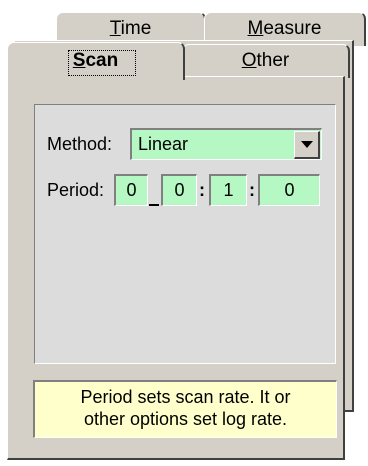 The height and width of the screenshot is (466, 368). I want to click on period-seconds-value: 0, so click(289, 190).